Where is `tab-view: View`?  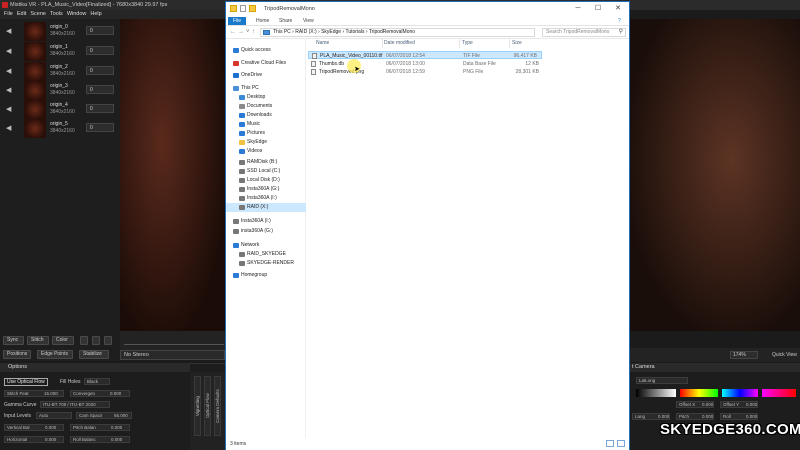 tab-view: View is located at coordinates (308, 21).